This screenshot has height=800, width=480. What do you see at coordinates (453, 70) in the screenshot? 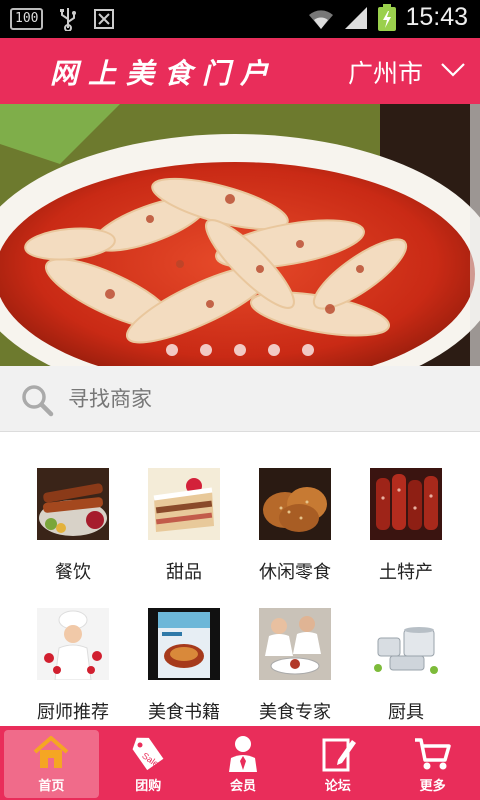
I see `chevron-down-icon` at bounding box center [453, 70].